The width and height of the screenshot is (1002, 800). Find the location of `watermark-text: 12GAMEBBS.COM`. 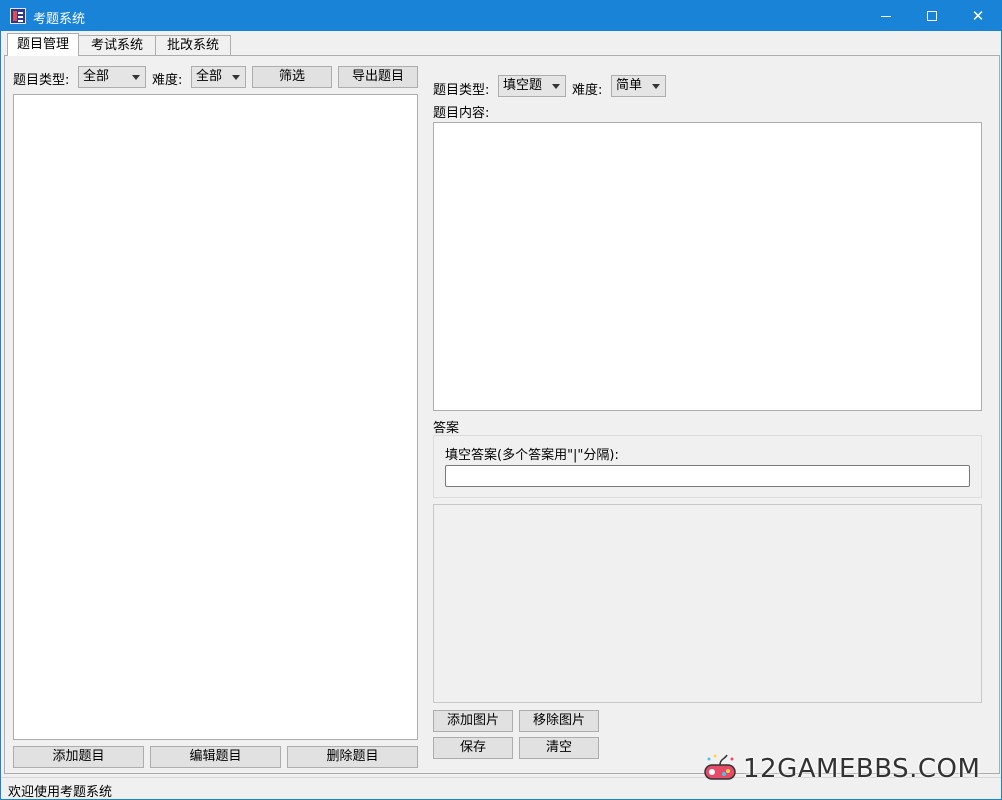

watermark-text: 12GAMEBBS.COM is located at coordinates (862, 769).